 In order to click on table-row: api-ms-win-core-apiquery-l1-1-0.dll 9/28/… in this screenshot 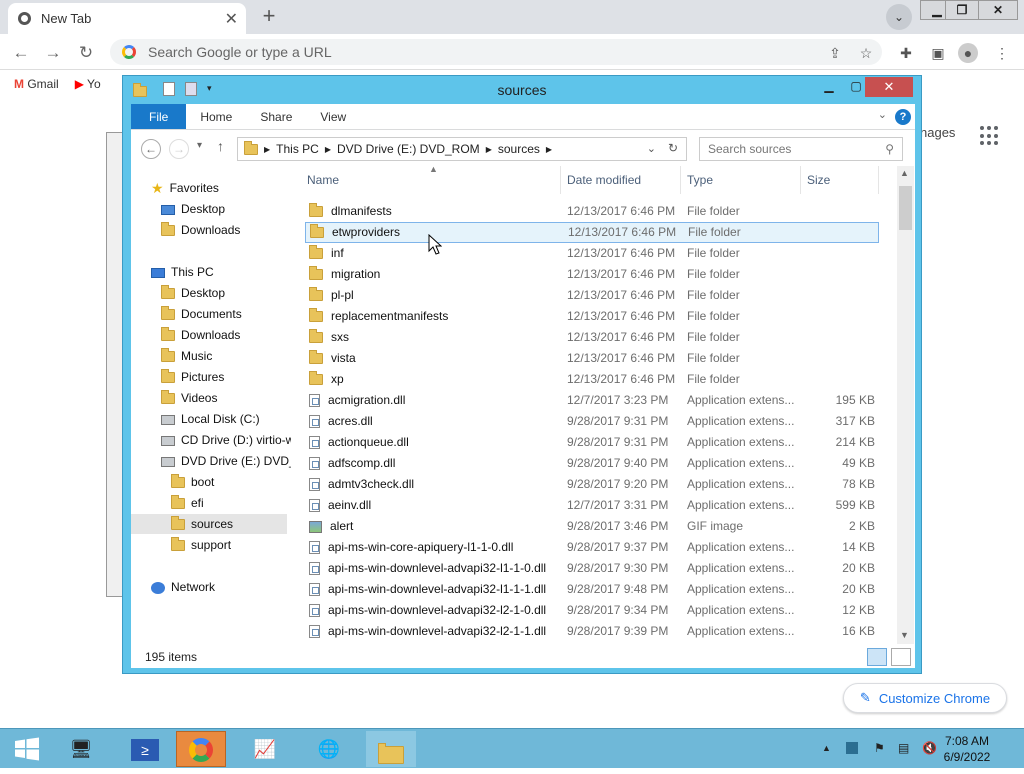, I will do `click(592, 547)`.